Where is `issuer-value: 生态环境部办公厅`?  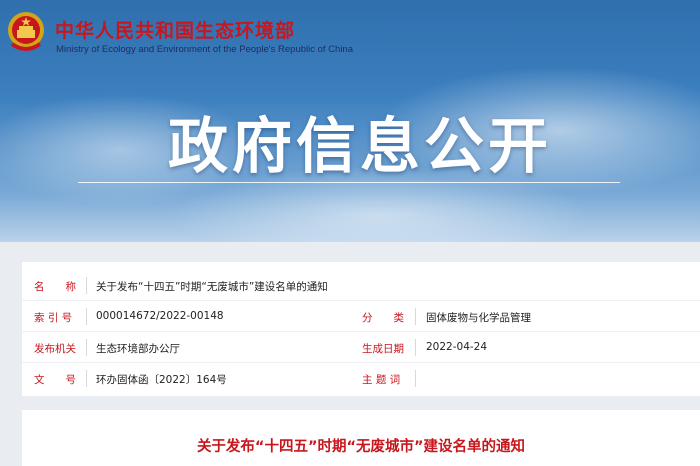 issuer-value: 生态环境部办公厅 is located at coordinates (138, 349).